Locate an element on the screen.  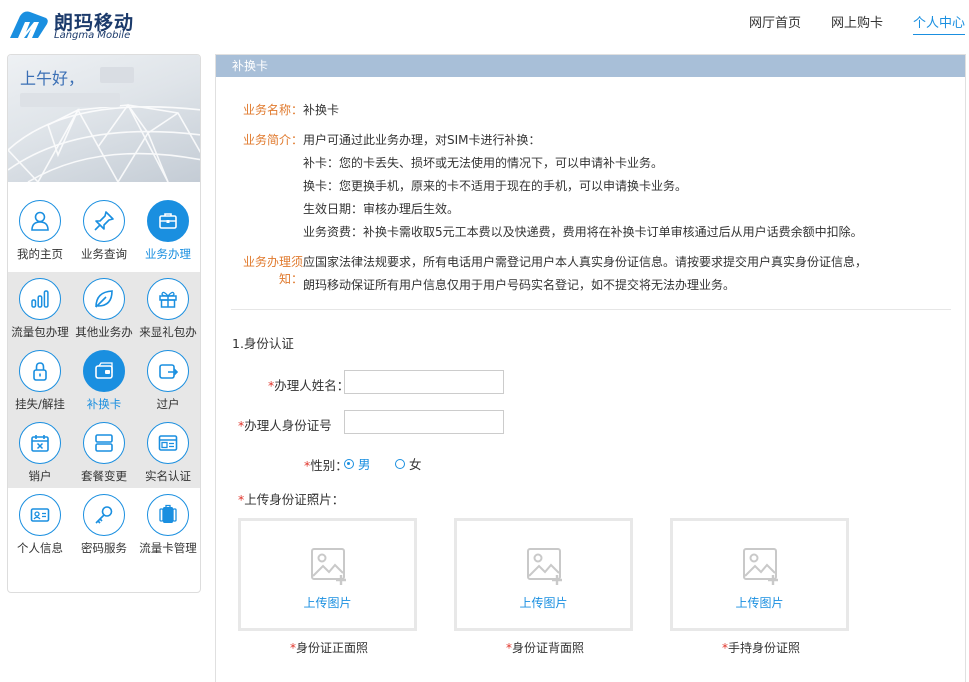
name-label: *办理人姓名： is located at coordinates (308, 384).